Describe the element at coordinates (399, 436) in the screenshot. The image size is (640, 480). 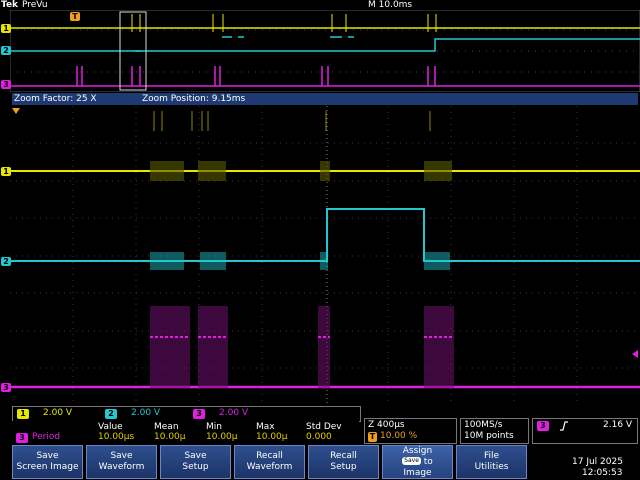
I see `trigger-position: 10.00 %` at that location.